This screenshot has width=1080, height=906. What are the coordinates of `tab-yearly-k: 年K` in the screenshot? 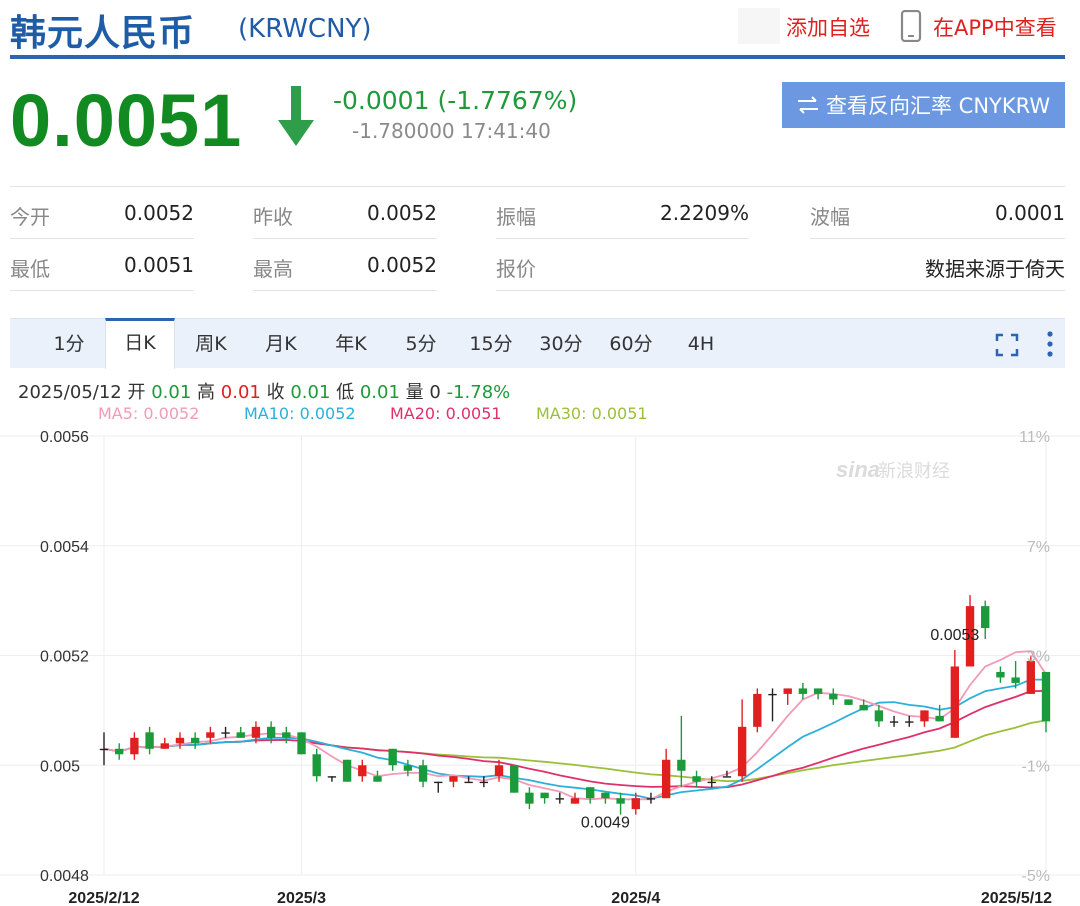 It's located at (351, 344).